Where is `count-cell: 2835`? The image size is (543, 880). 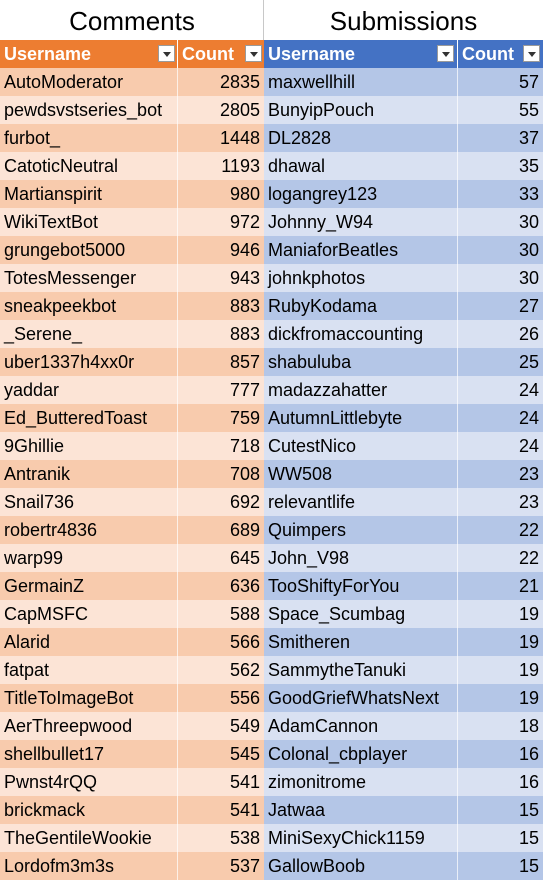
count-cell: 2835 is located at coordinates (221, 82).